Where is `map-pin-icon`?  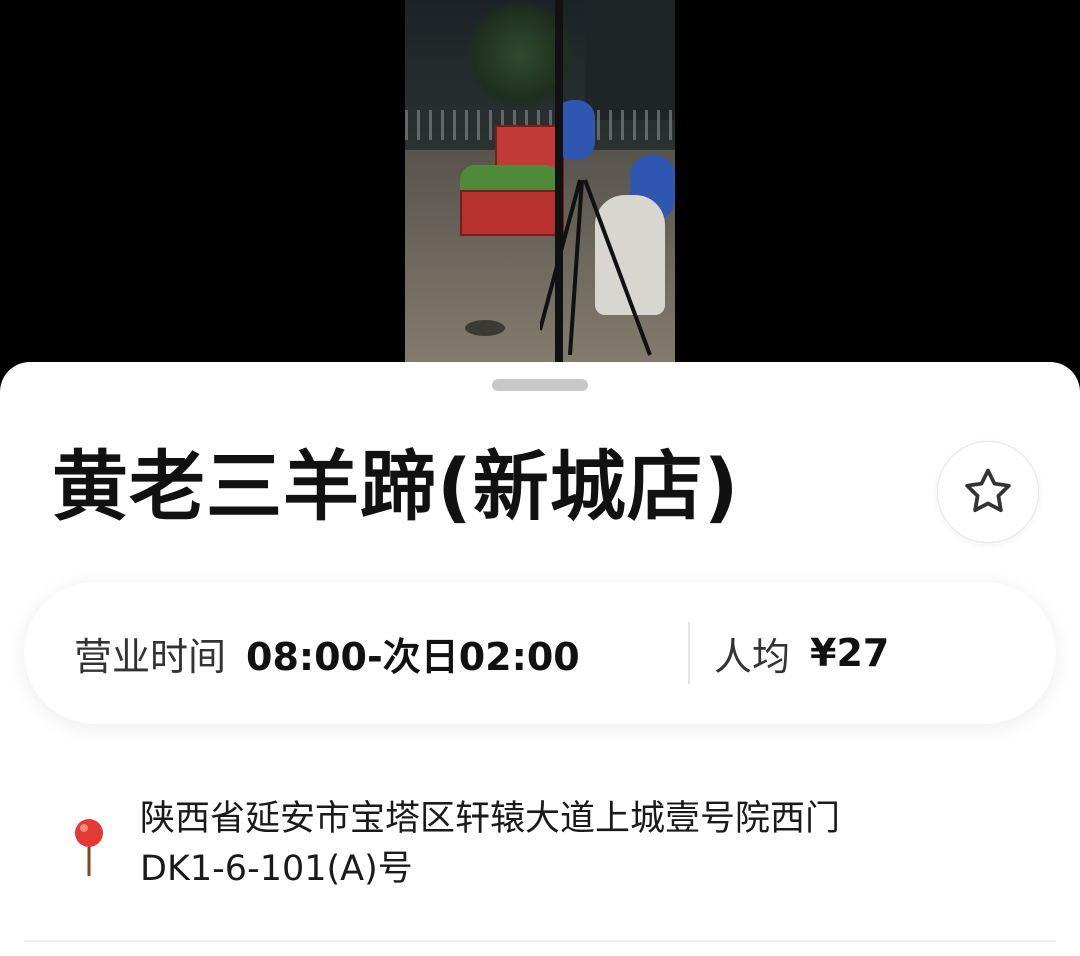 map-pin-icon is located at coordinates (89, 847).